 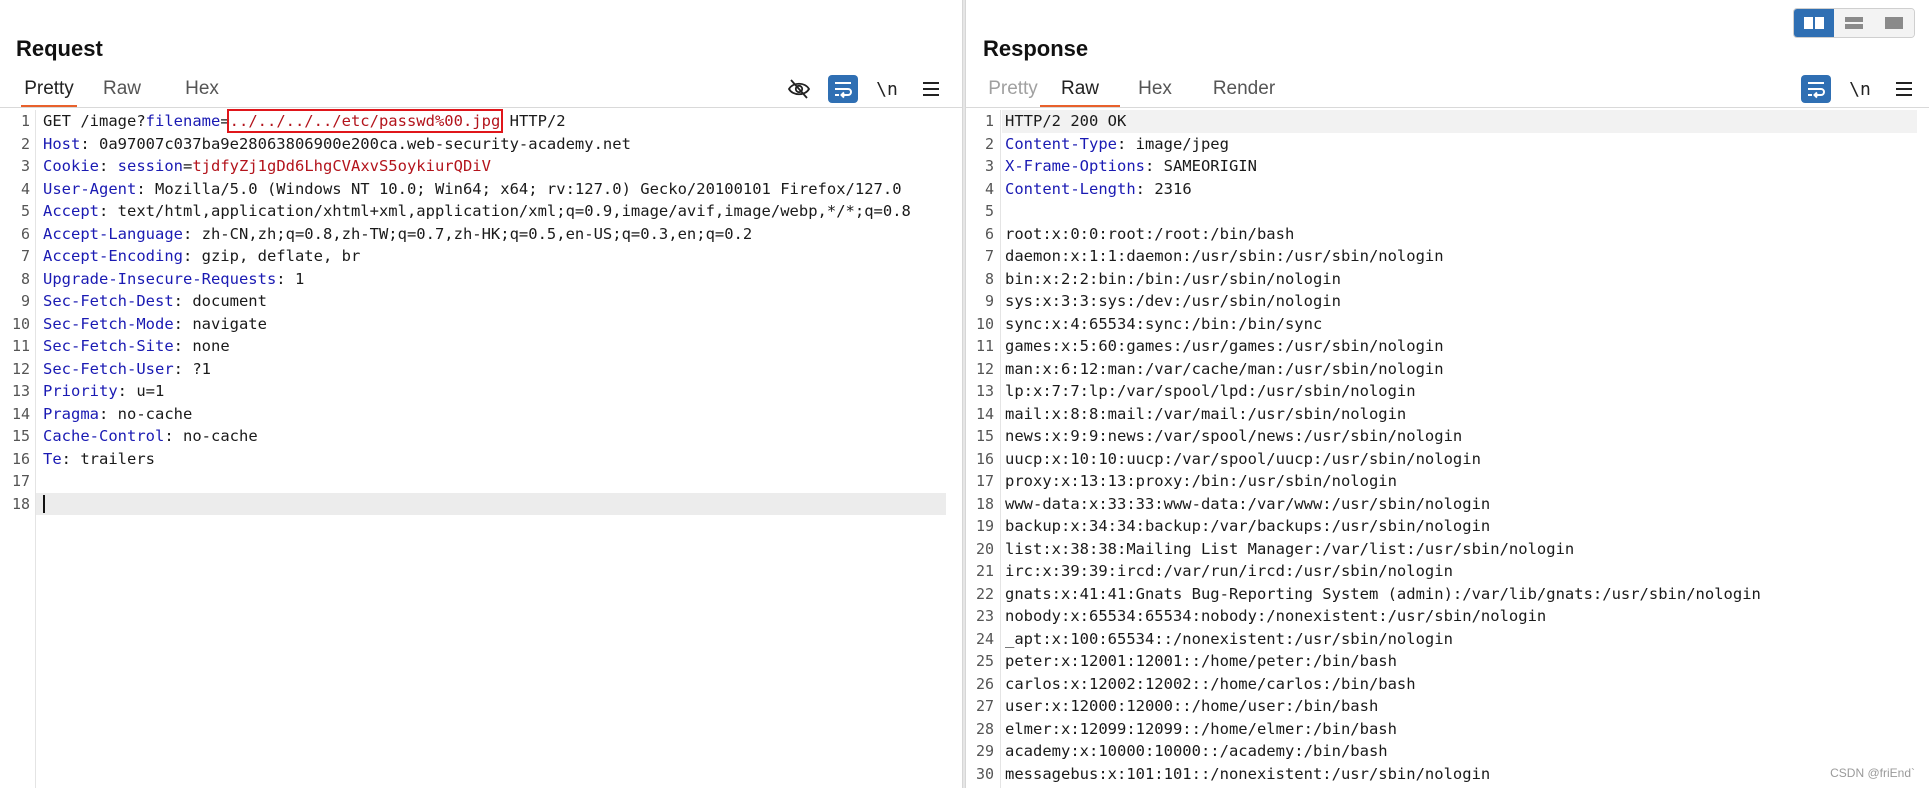 What do you see at coordinates (113, 233) in the screenshot?
I see `header-name: Accept-Language` at bounding box center [113, 233].